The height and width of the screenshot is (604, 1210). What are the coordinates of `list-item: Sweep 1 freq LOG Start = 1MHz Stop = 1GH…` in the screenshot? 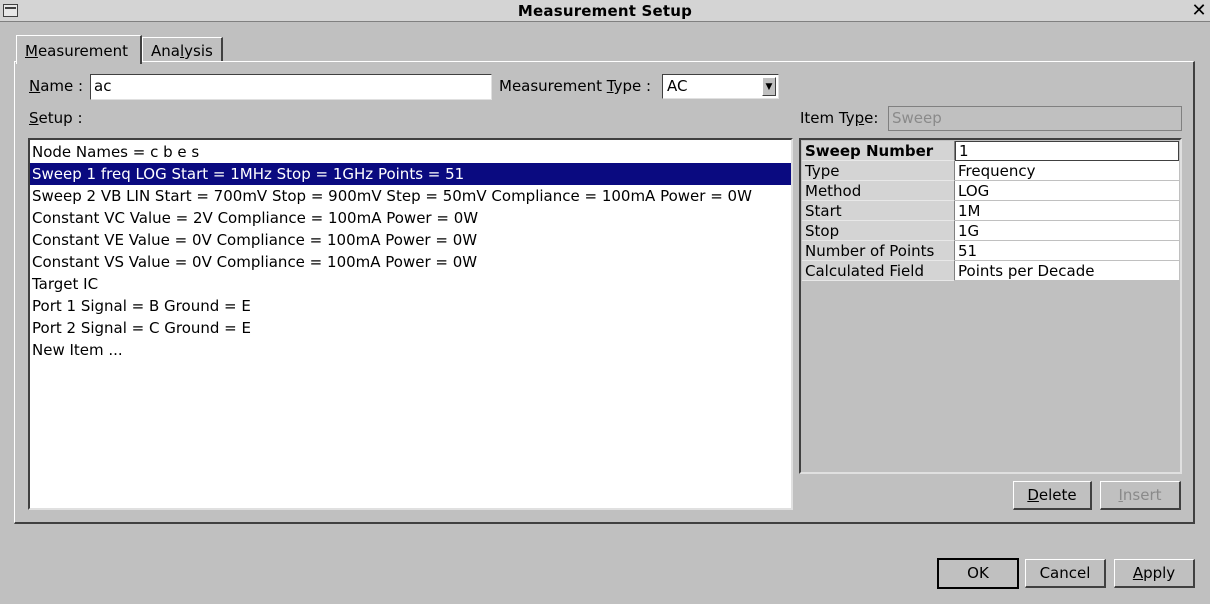 It's located at (410, 174).